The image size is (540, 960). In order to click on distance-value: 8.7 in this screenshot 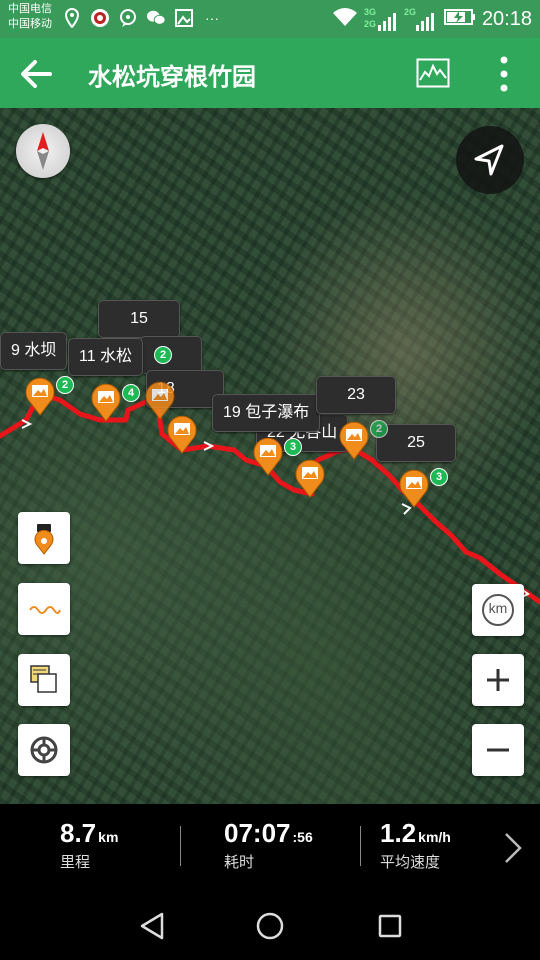, I will do `click(78, 833)`.